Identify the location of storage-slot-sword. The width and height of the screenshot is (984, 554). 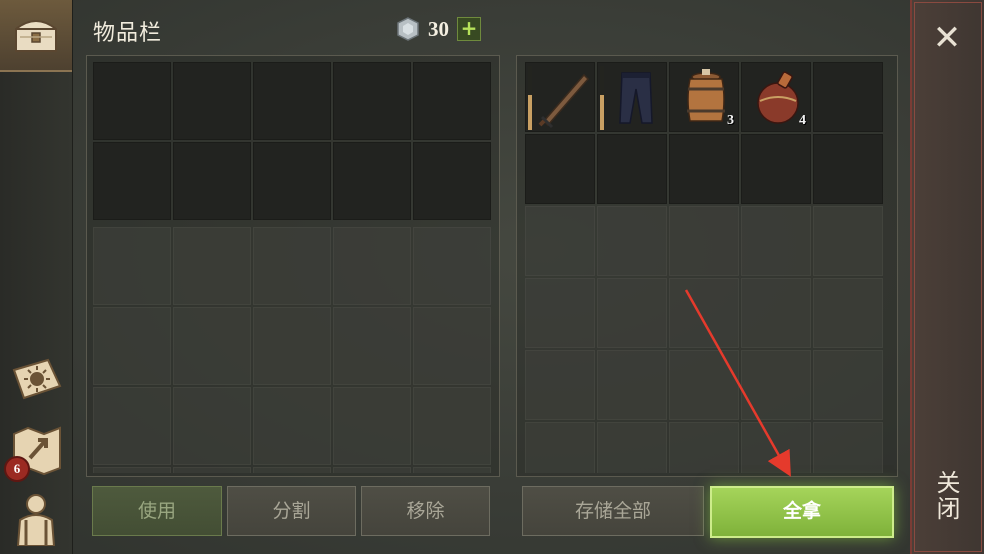
(560, 97).